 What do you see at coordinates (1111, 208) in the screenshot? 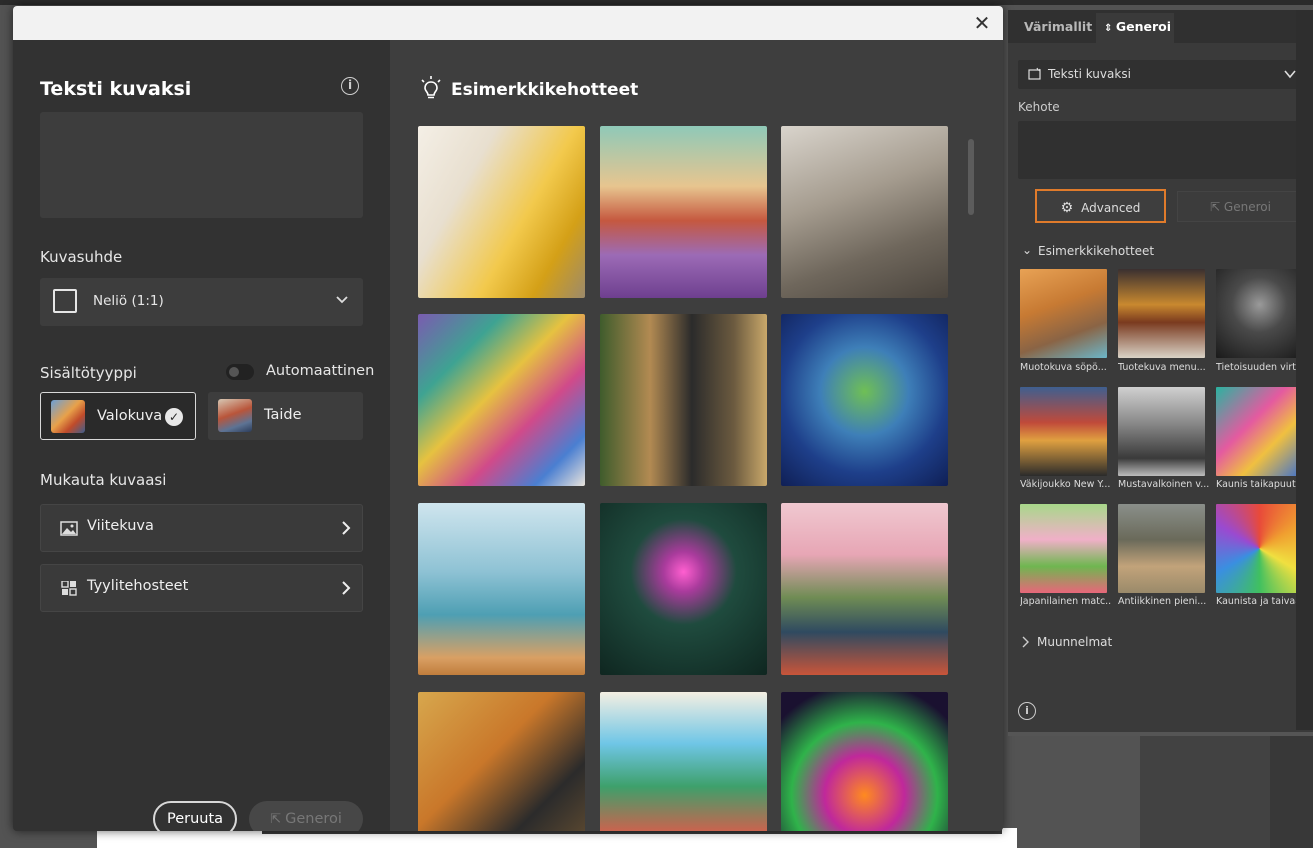
I see `advanced-button-label: Advanced` at bounding box center [1111, 208].